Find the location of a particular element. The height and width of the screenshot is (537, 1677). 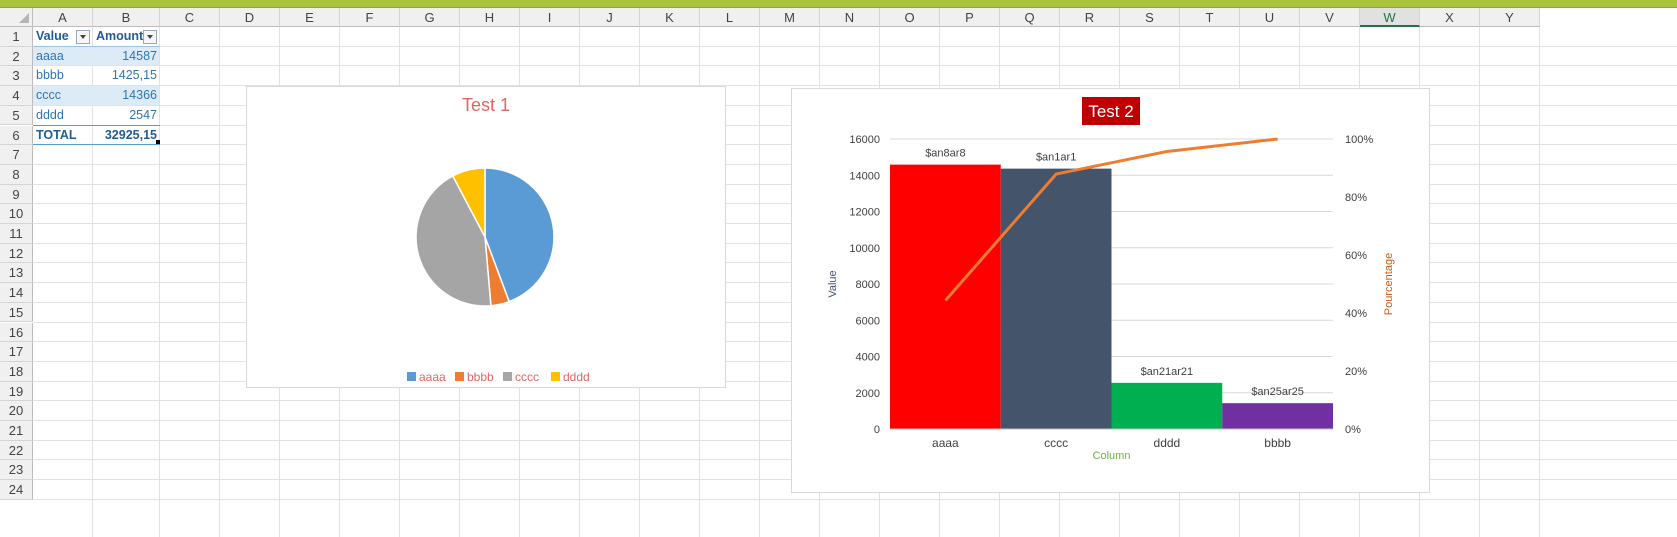

bar-aaaa is located at coordinates (945, 296).